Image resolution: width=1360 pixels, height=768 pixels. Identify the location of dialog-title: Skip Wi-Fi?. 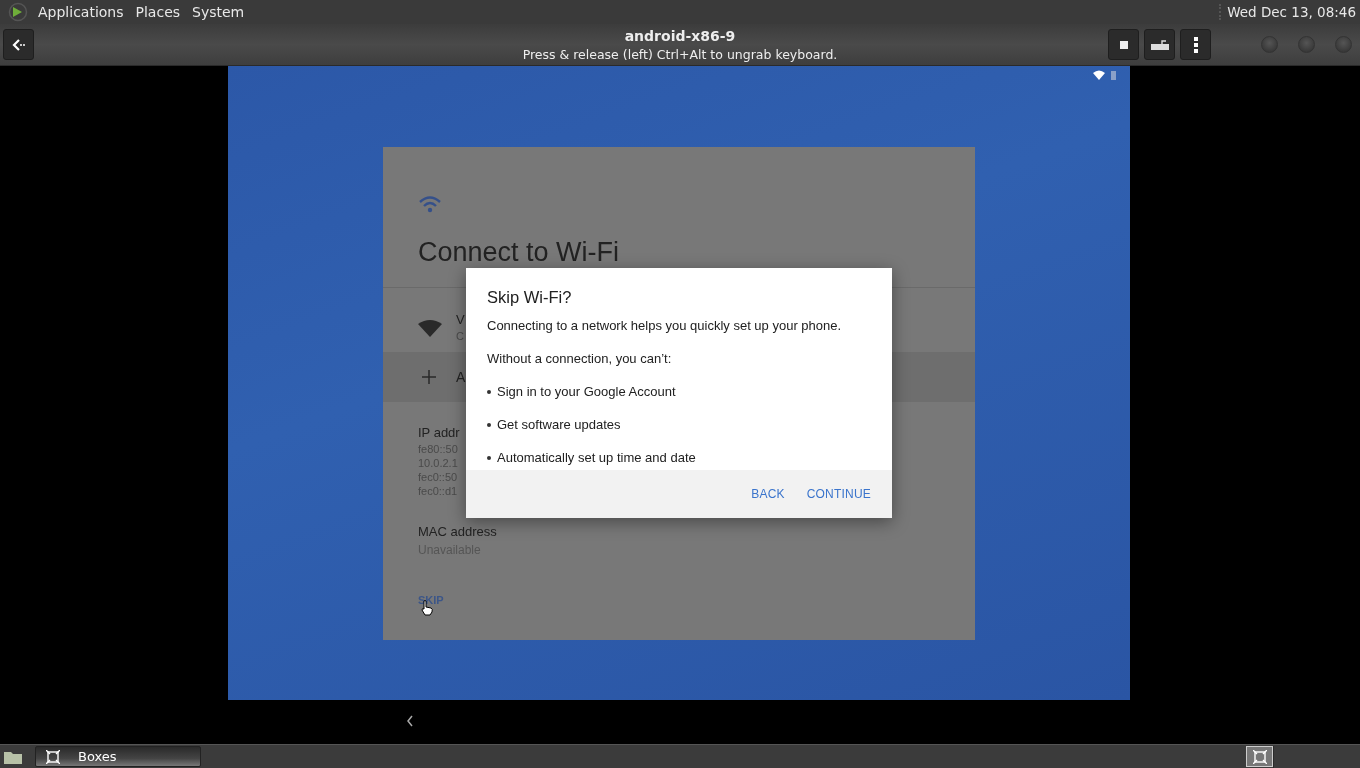
(530, 297).